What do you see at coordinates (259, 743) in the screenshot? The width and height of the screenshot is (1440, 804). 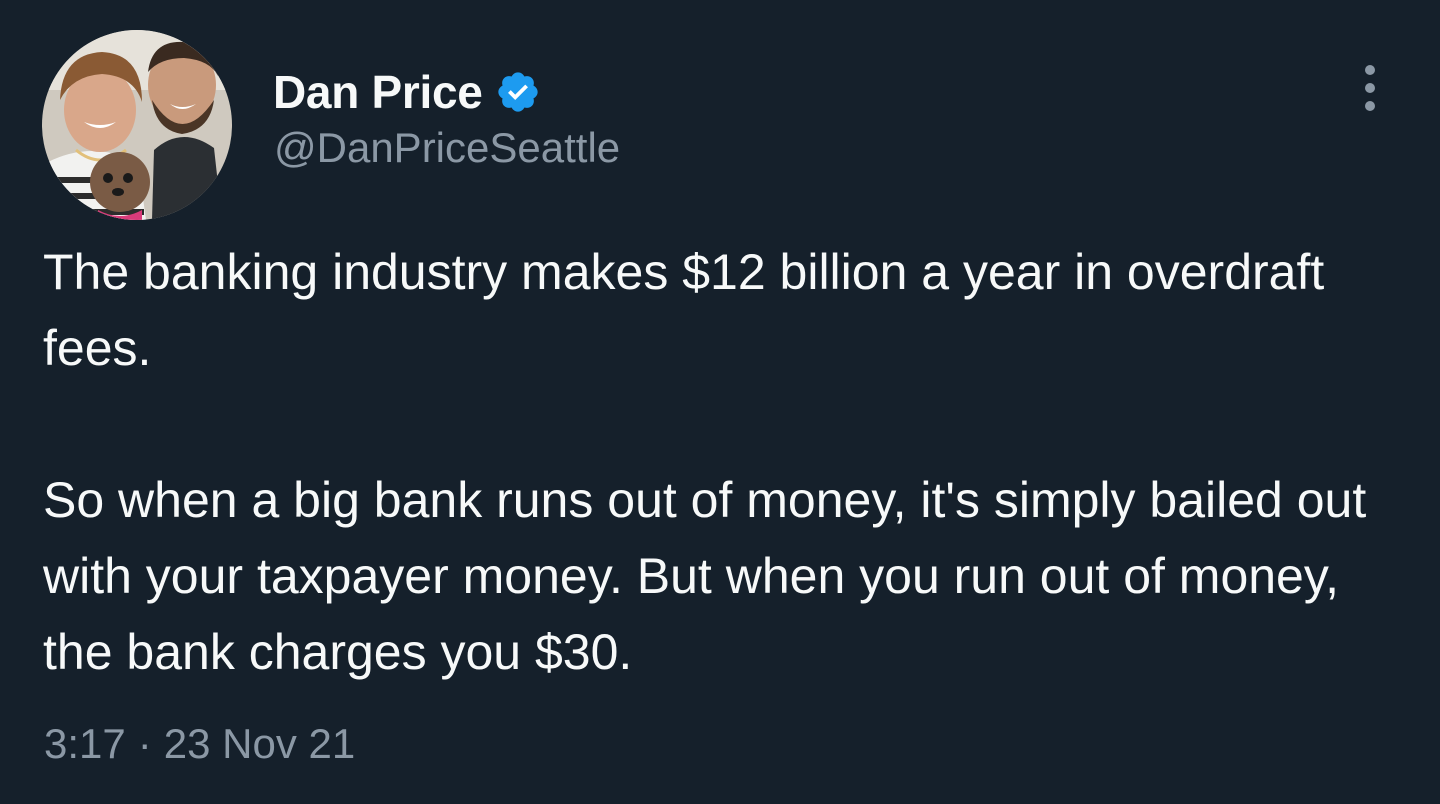 I see `tweet-date: 23 Nov 21` at bounding box center [259, 743].